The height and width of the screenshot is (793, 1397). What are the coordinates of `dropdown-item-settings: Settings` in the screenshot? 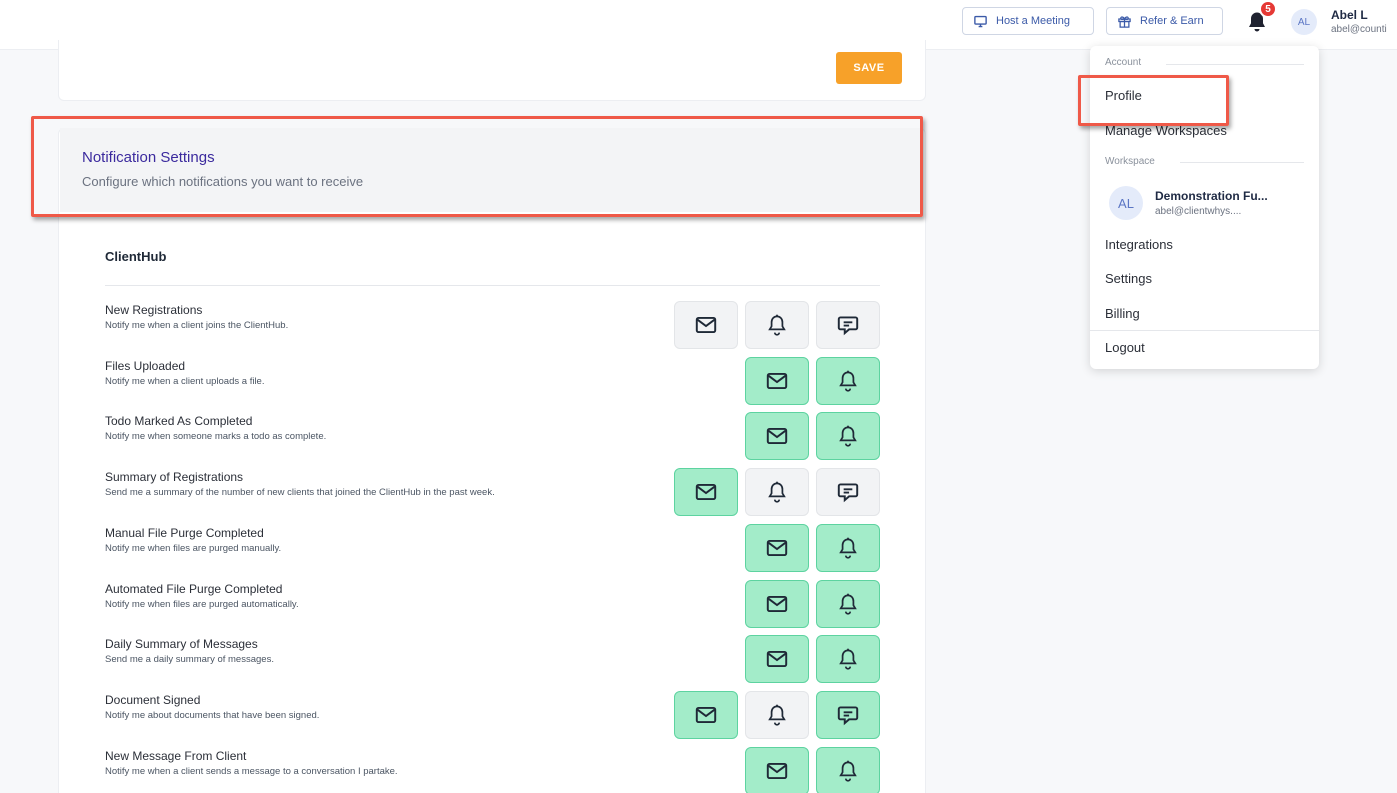 It's located at (1128, 278).